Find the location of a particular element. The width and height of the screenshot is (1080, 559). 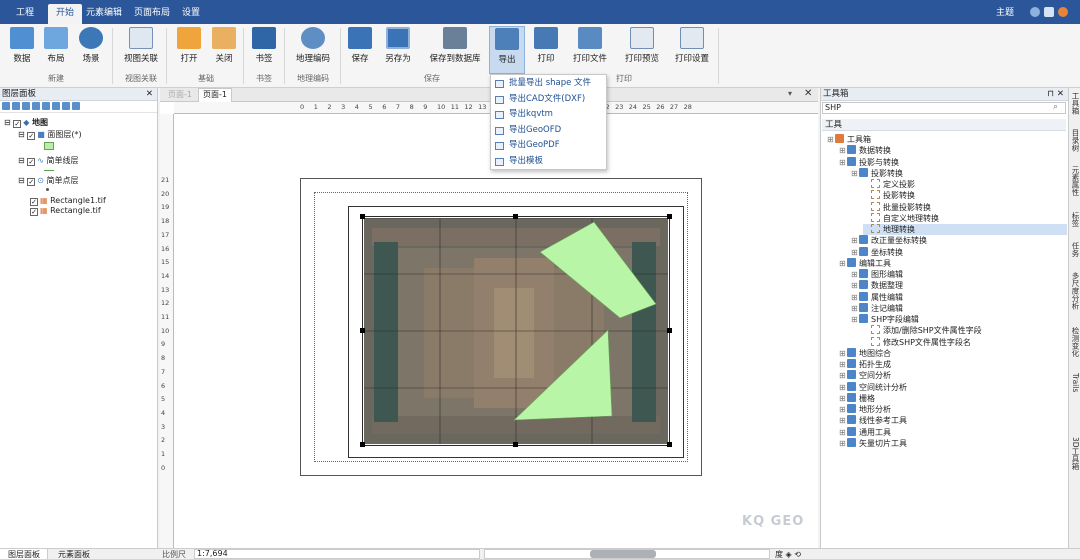

toolbox-tool-item: 自定义地理转换 is located at coordinates (901, 218).